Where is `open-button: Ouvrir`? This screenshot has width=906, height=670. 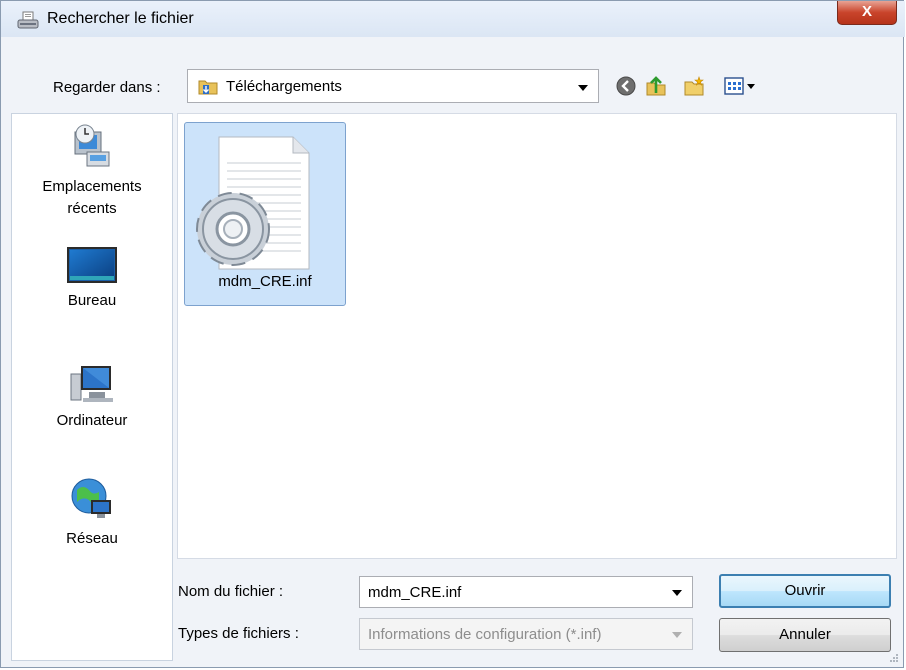 open-button: Ouvrir is located at coordinates (805, 591).